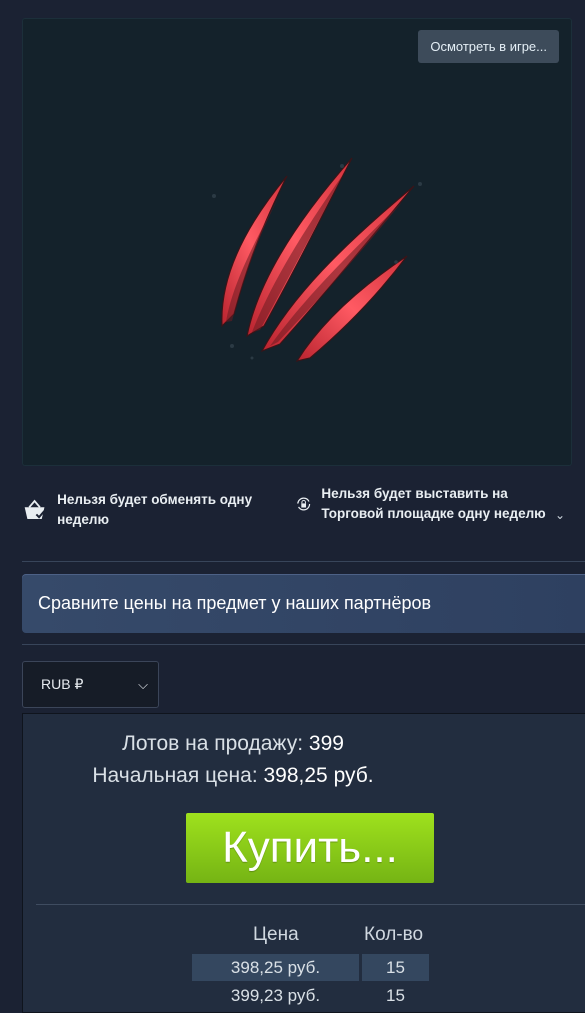 The height and width of the screenshot is (1013, 585). Describe the element at coordinates (175, 775) in the screenshot. I see `start-price-label: Начальная цена:` at that location.